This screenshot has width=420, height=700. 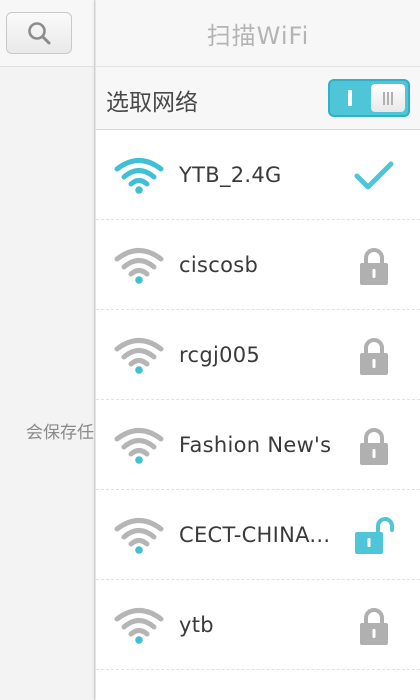 I want to click on header: 扫描WiFi, so click(x=258, y=33).